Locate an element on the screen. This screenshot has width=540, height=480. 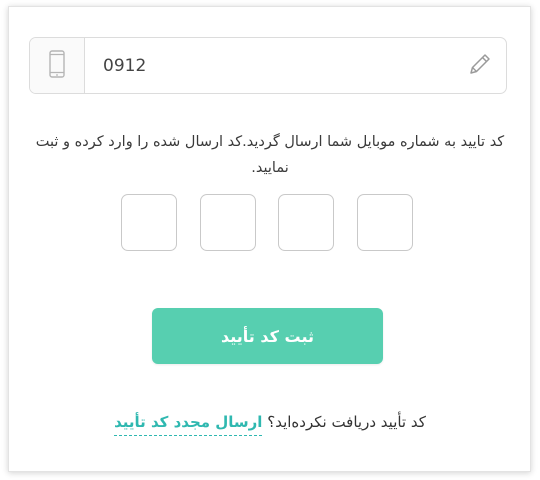
edit-phone-button is located at coordinates (480, 66).